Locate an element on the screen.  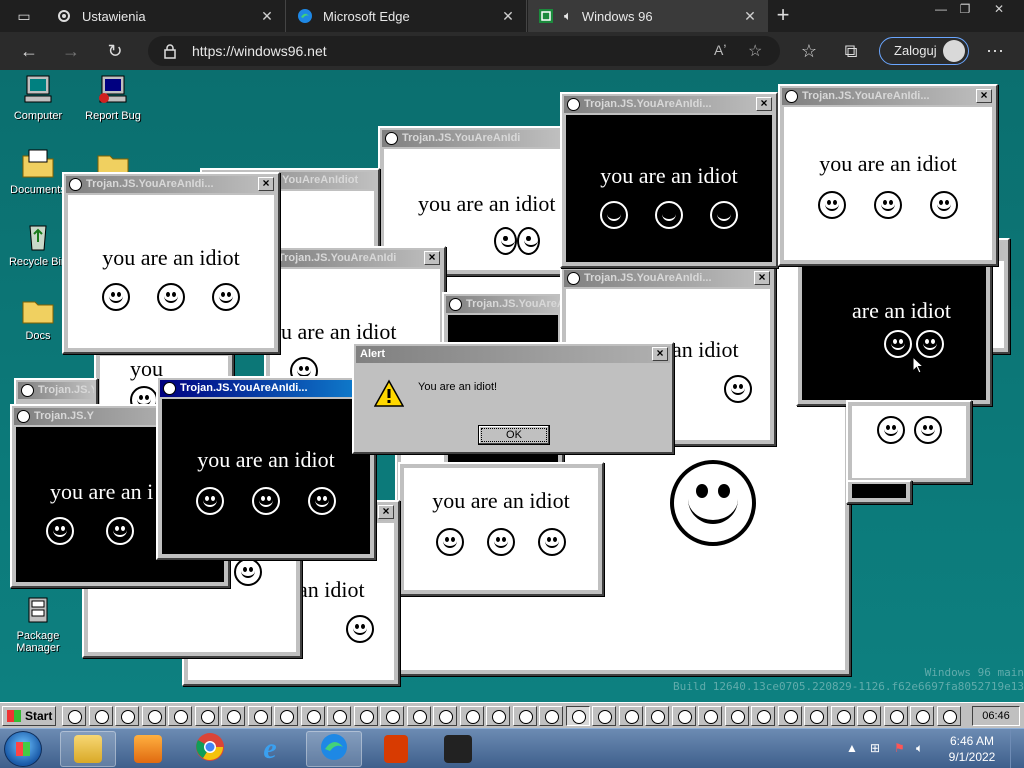
show-desktop-button is located at coordinates (1017, 748).